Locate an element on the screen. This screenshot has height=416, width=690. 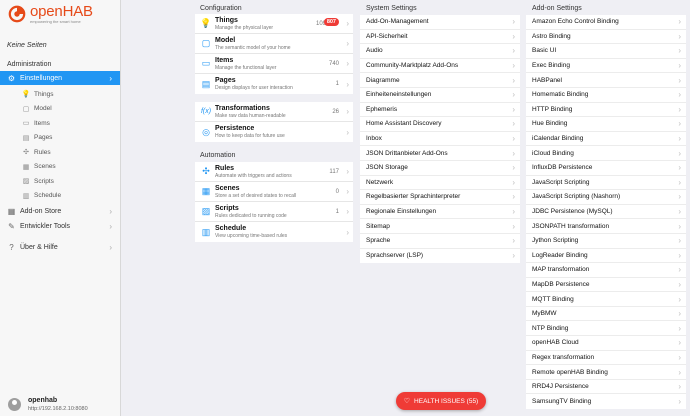
addon-setting-row: NTP Binding › is located at coordinates (606, 329).